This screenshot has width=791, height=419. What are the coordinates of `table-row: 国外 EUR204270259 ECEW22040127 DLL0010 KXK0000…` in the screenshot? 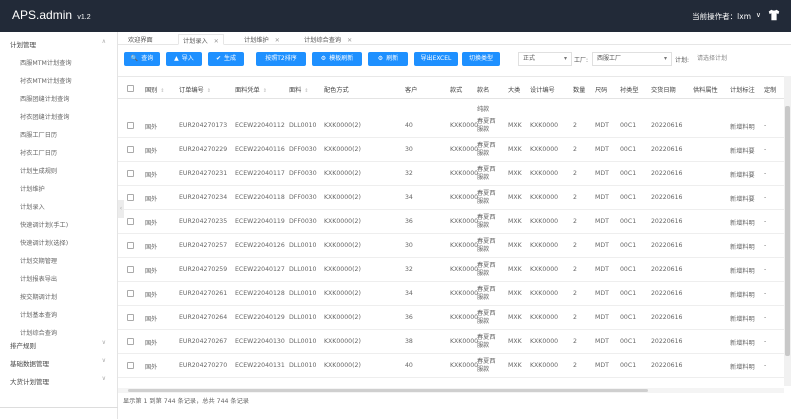 It's located at (451, 270).